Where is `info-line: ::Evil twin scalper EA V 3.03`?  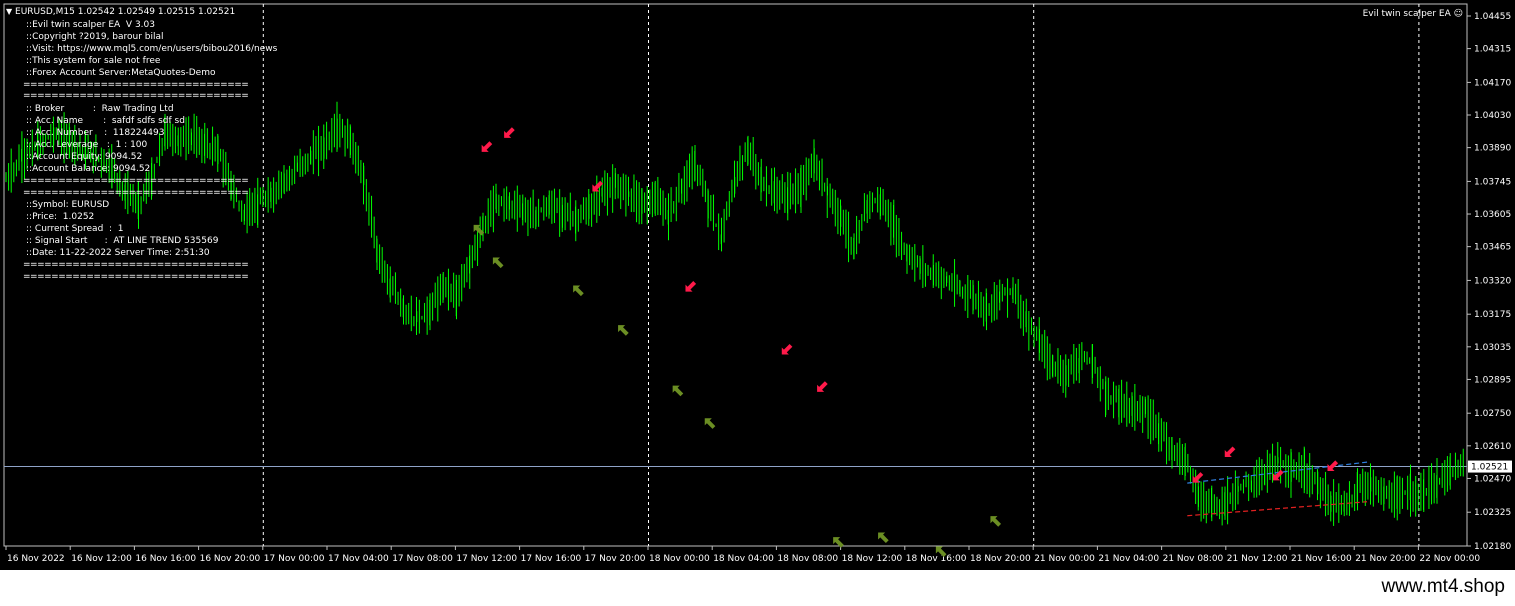 info-line: ::Evil twin scalper EA V 3.03 is located at coordinates (90, 25).